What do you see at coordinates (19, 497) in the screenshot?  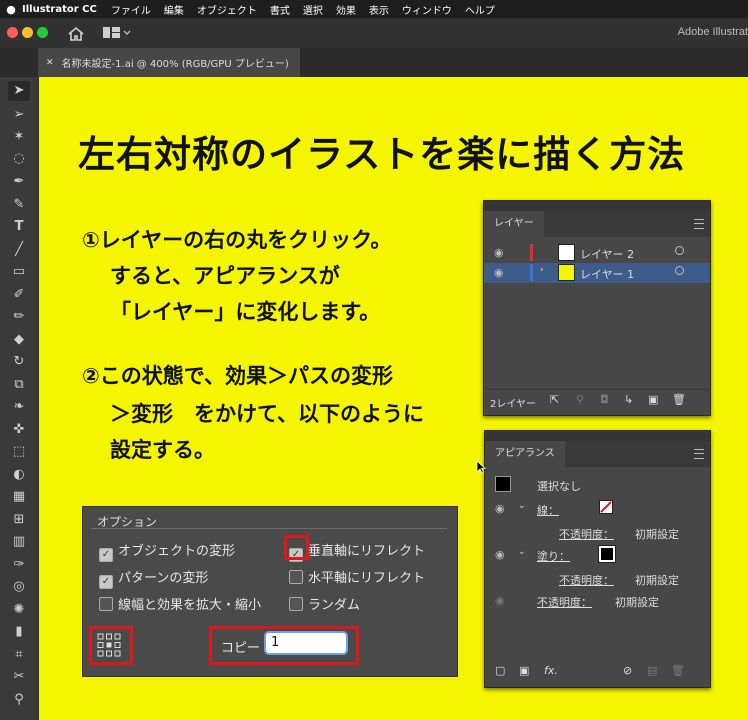 I see `perspective-grid-tool-icon: ▦` at bounding box center [19, 497].